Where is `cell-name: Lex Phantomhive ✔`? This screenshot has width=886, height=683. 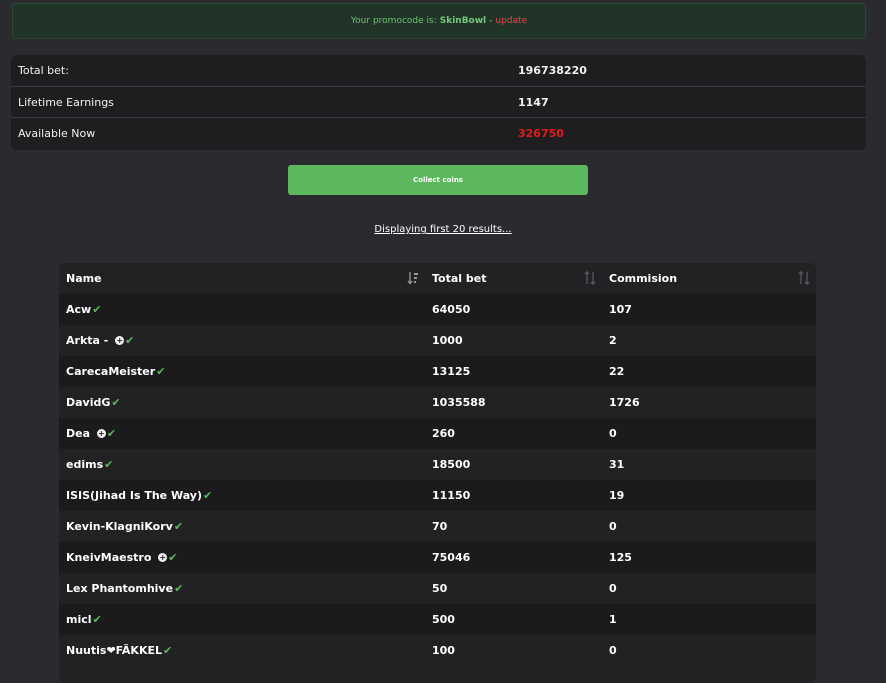 cell-name: Lex Phantomhive ✔ is located at coordinates (242, 588).